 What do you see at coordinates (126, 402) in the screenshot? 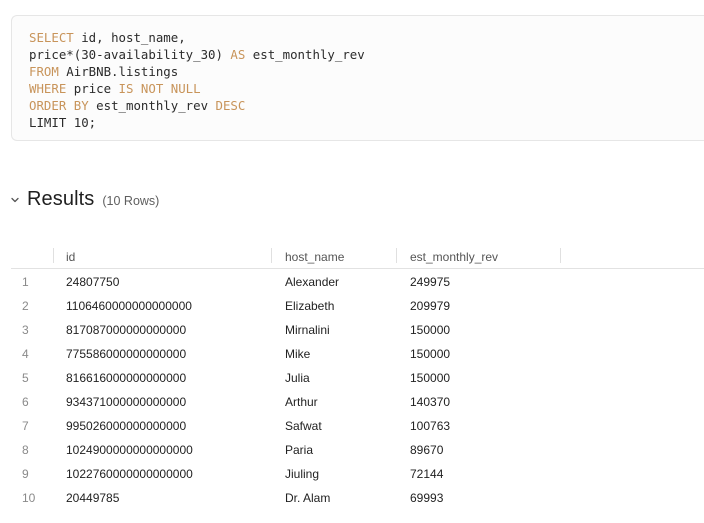
I see `cell-id: 934371000000000000` at bounding box center [126, 402].